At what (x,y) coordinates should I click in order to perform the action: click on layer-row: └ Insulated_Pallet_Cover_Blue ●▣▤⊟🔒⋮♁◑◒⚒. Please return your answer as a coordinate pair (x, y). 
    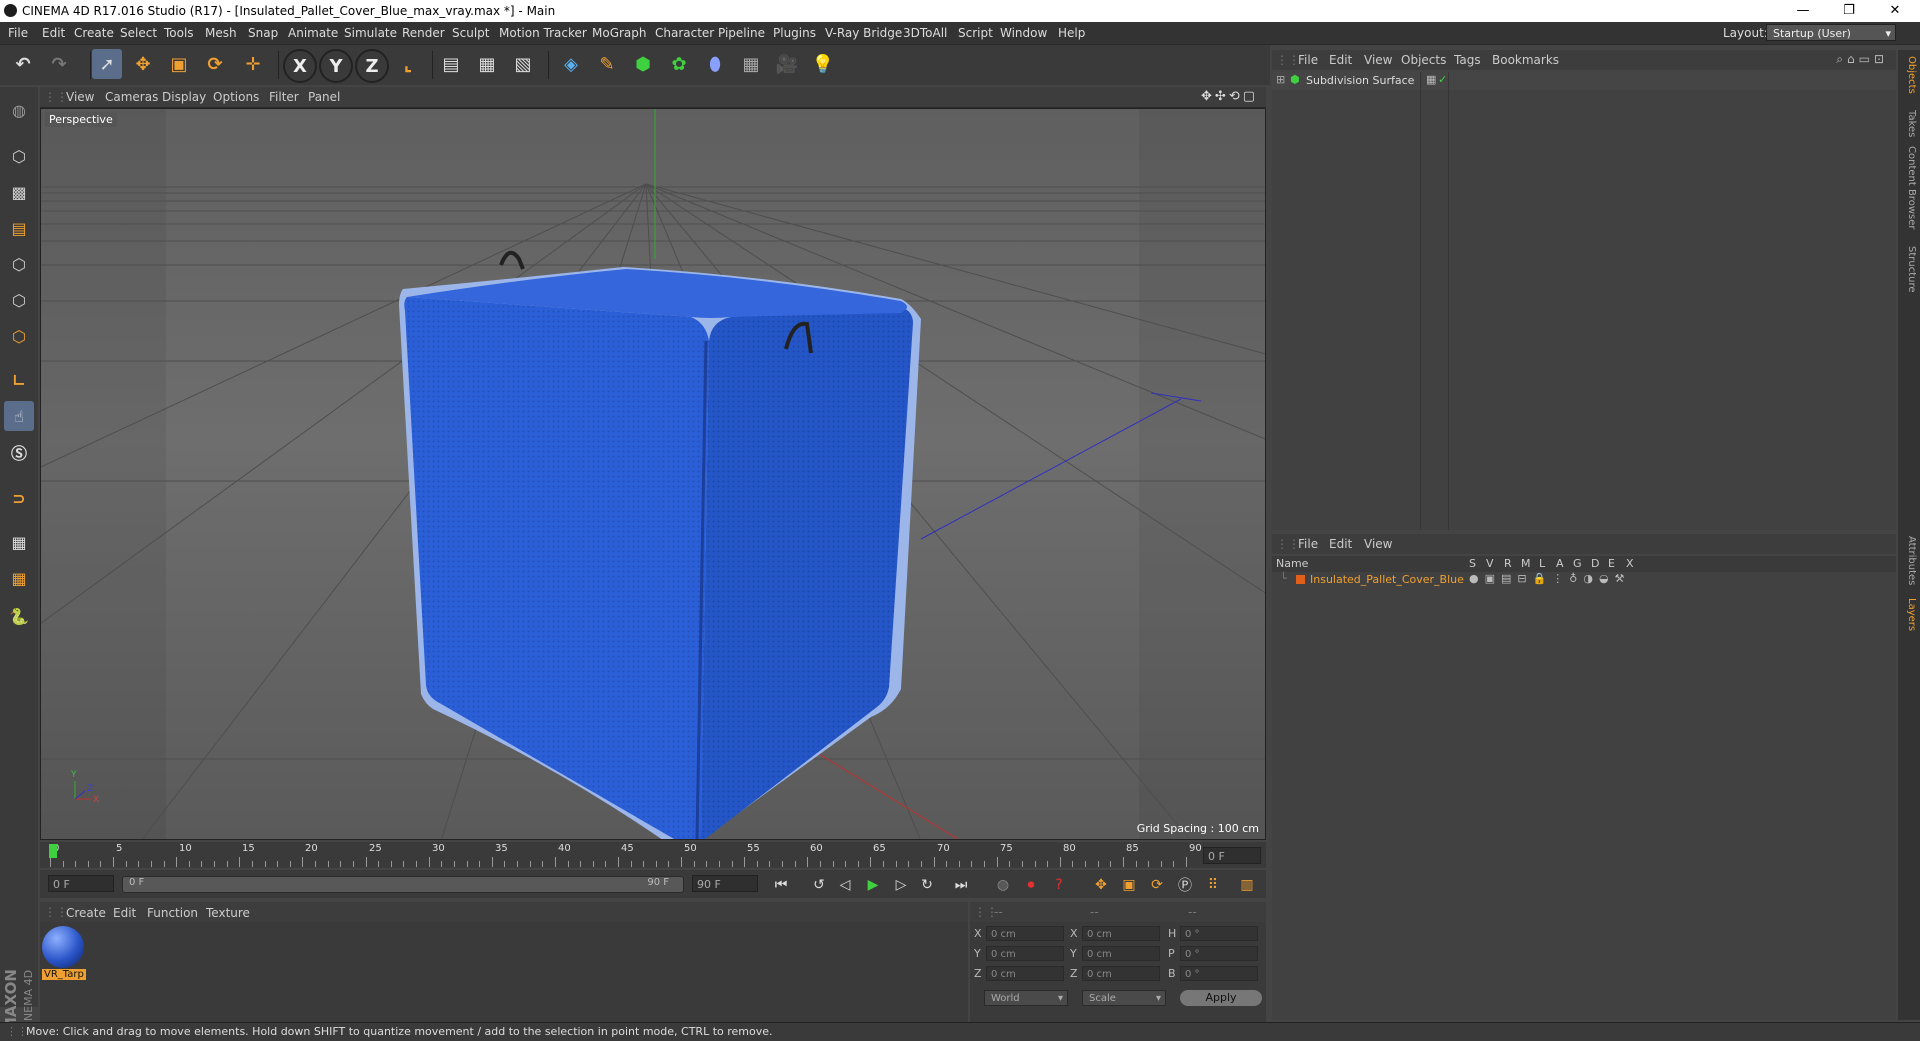
    Looking at the image, I should click on (1584, 580).